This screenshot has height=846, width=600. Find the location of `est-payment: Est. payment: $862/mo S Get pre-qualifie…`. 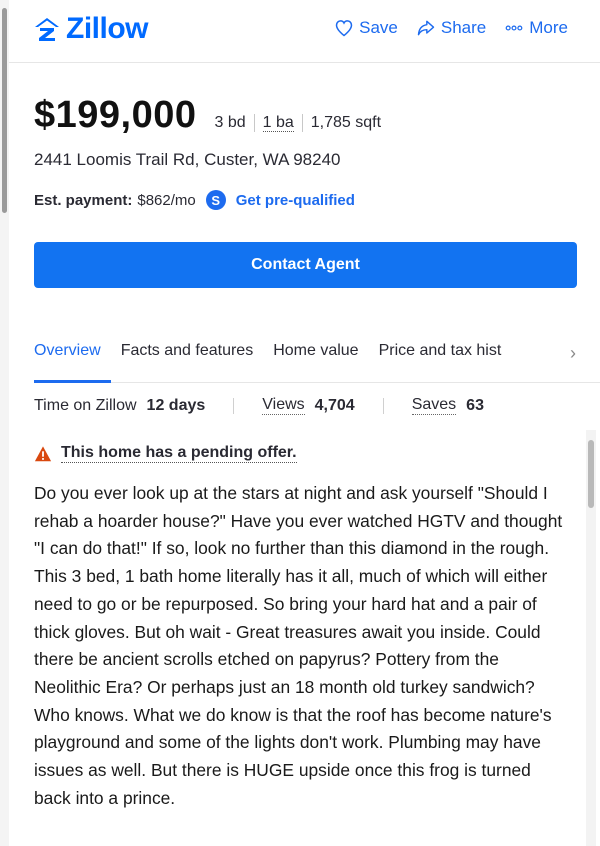

est-payment: Est. payment: $862/mo S Get pre-qualifie… is located at coordinates (194, 200).